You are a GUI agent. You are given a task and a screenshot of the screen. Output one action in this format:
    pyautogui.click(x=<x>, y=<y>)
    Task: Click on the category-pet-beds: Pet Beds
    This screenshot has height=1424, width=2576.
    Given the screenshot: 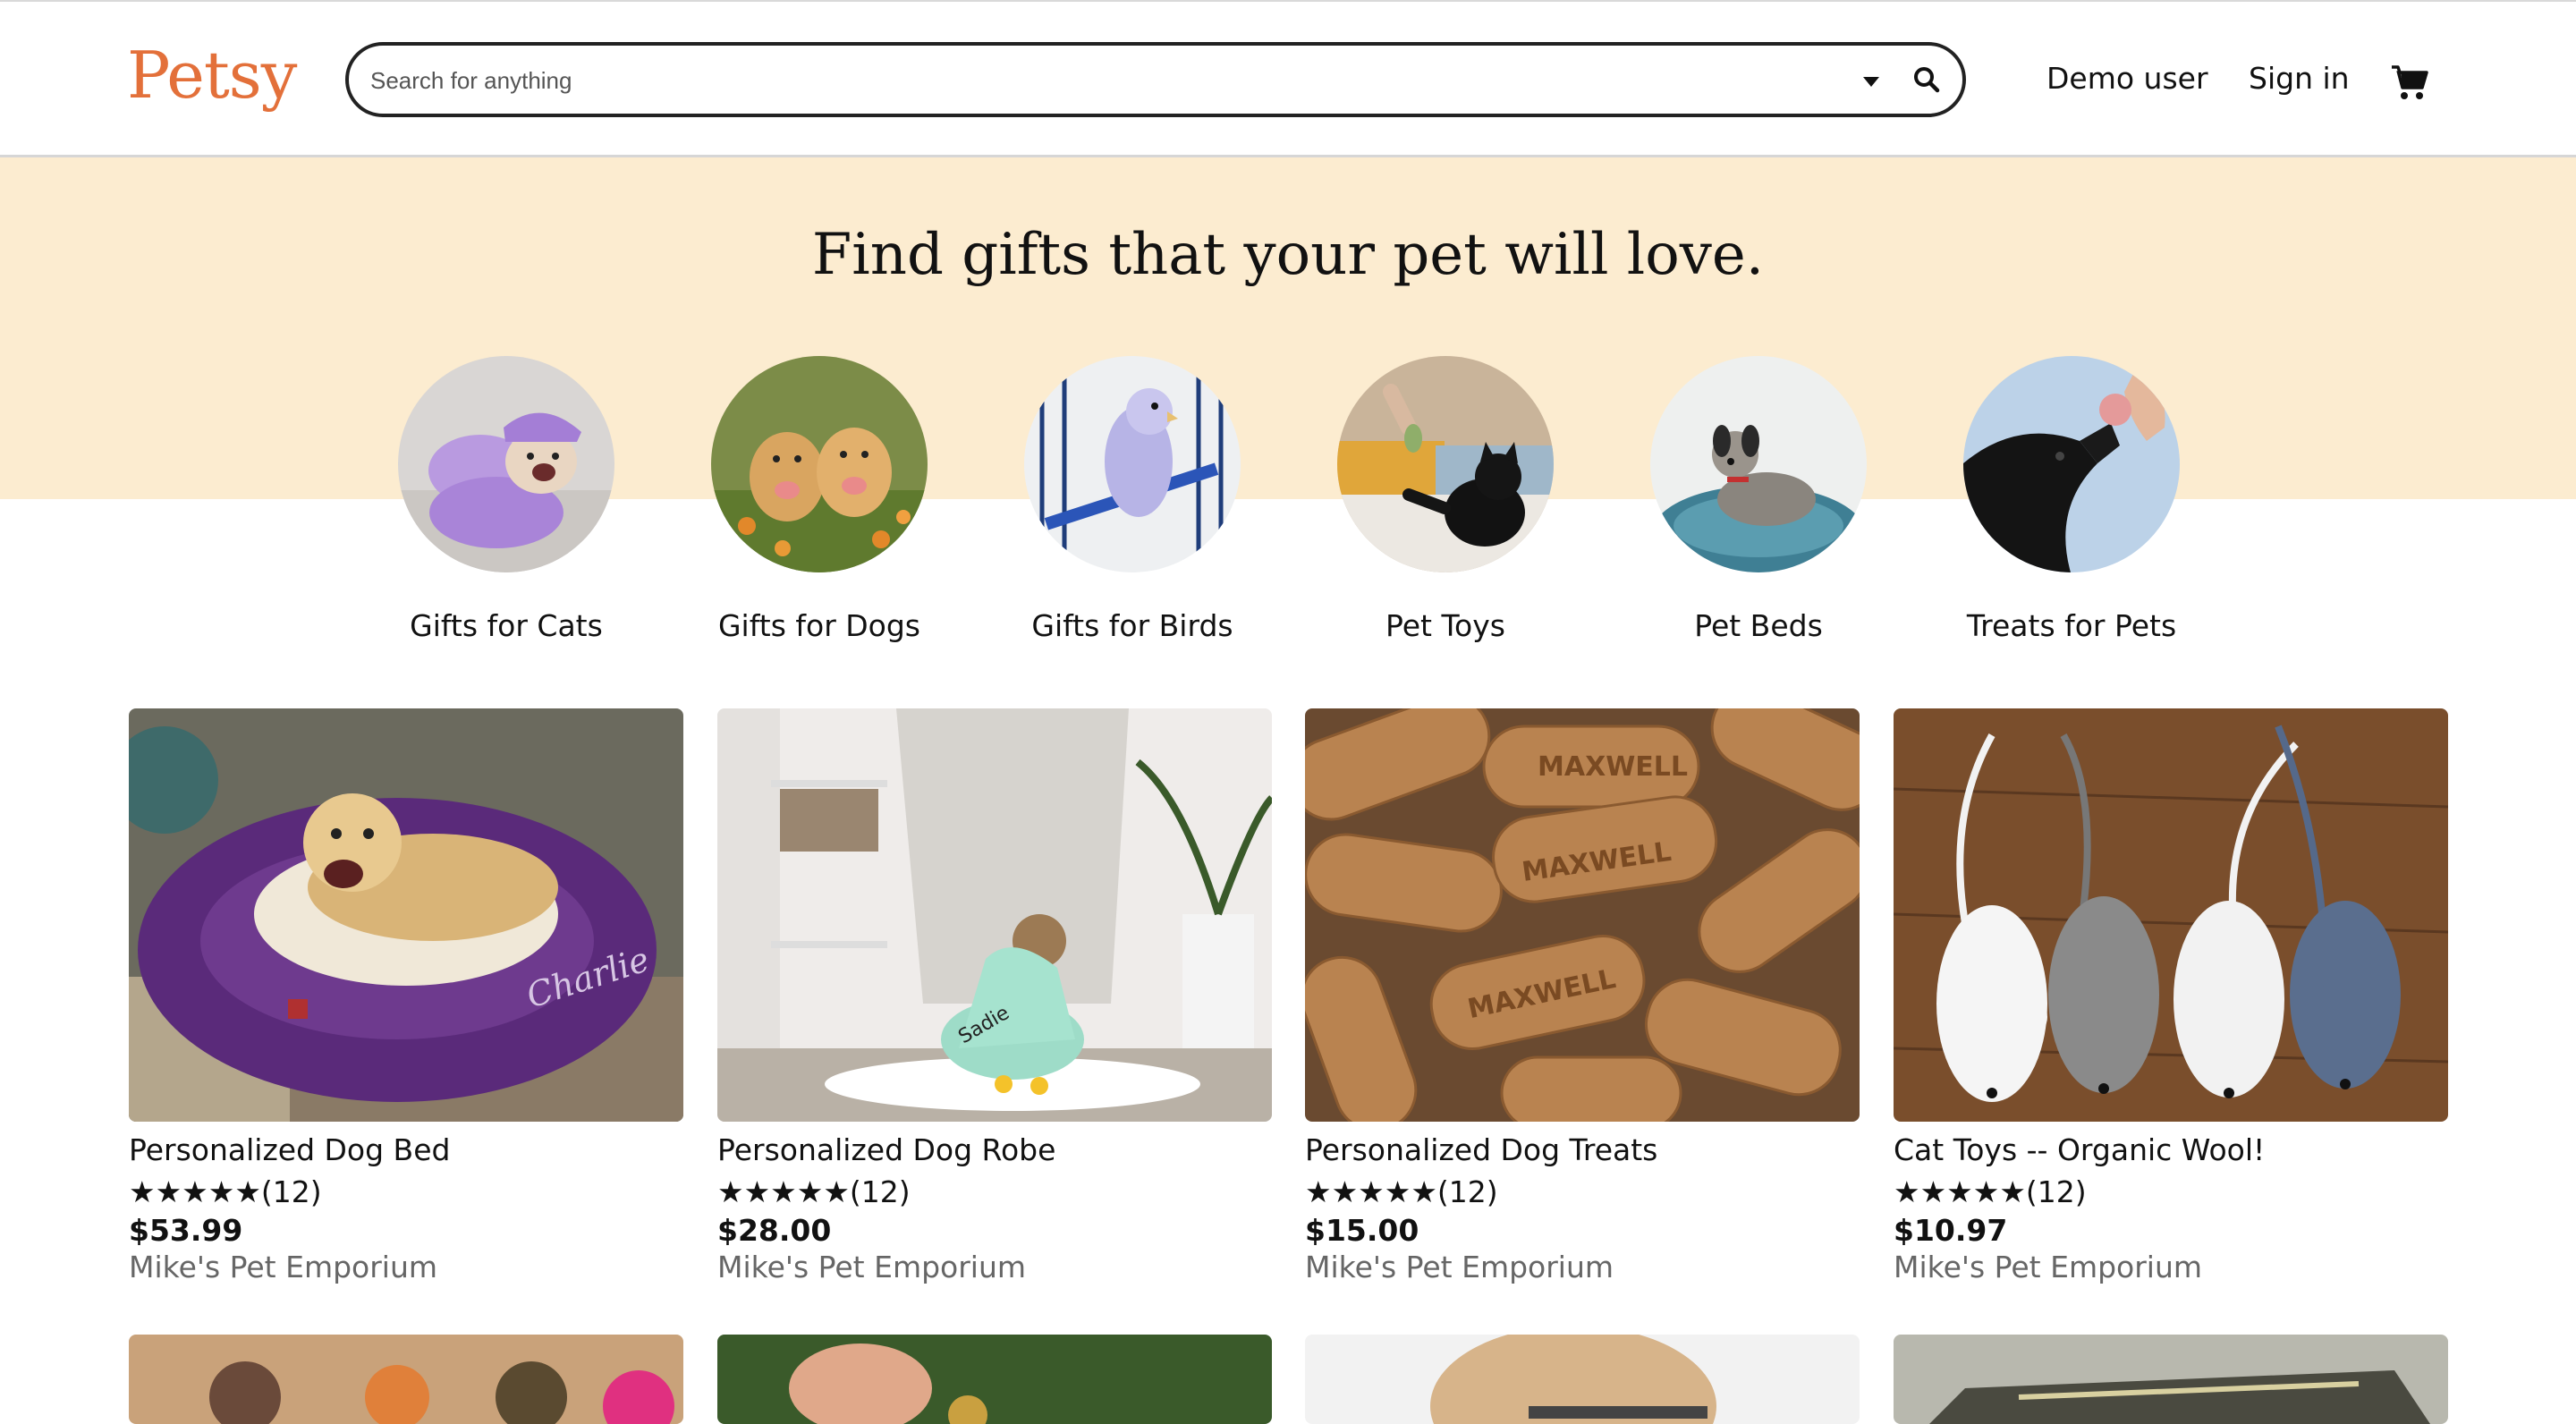 What is the action you would take?
    pyautogui.click(x=1758, y=499)
    